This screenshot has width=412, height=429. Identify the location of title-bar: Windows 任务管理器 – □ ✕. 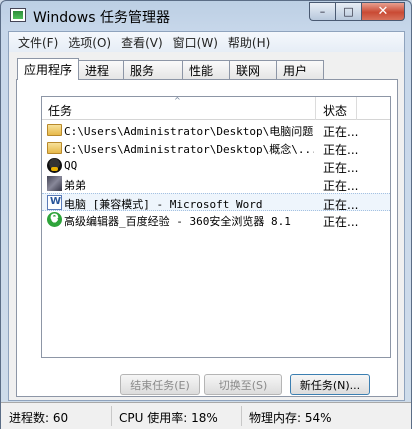
(206, 16).